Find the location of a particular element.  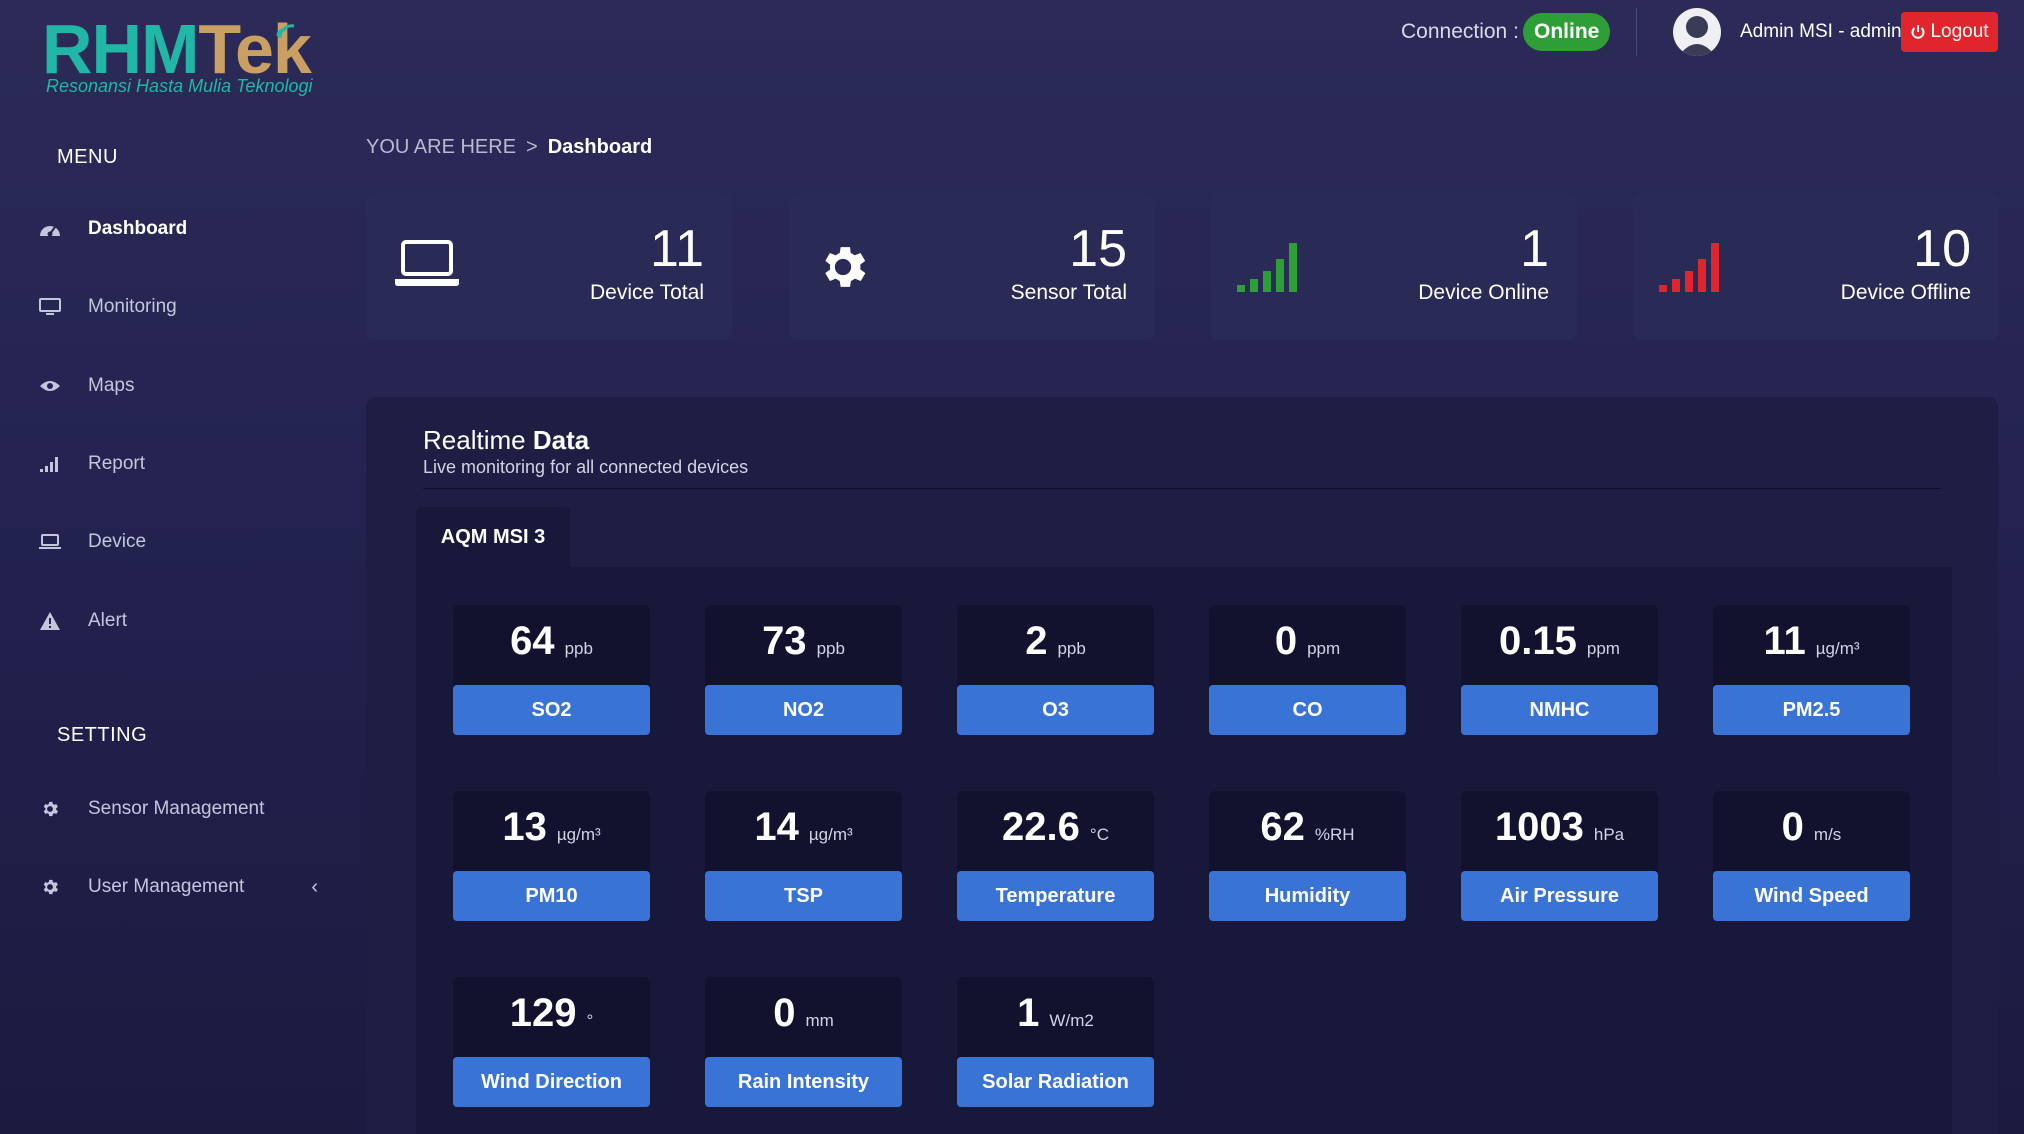

sensor-reading: 1003 hPa is located at coordinates (1559, 830).